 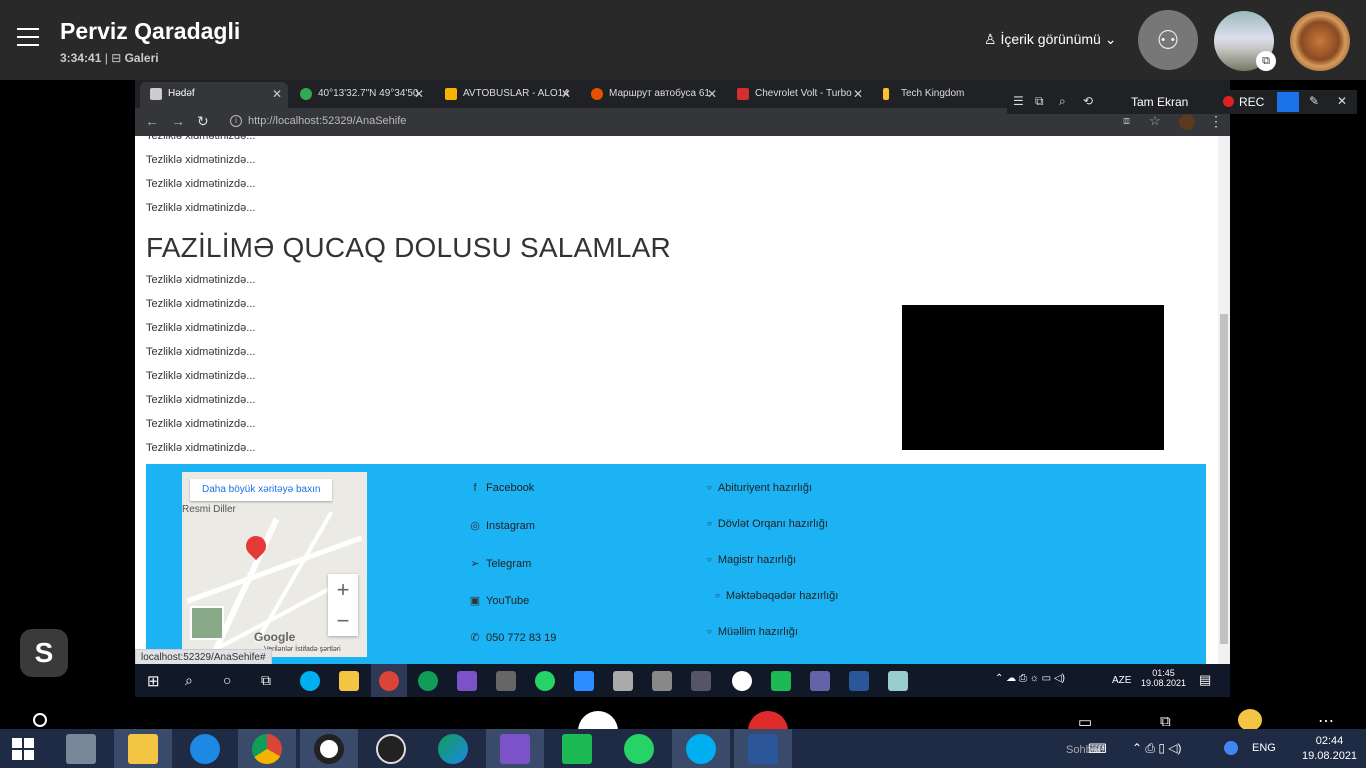 I want to click on star-icon: ☆, so click(x=1155, y=121).